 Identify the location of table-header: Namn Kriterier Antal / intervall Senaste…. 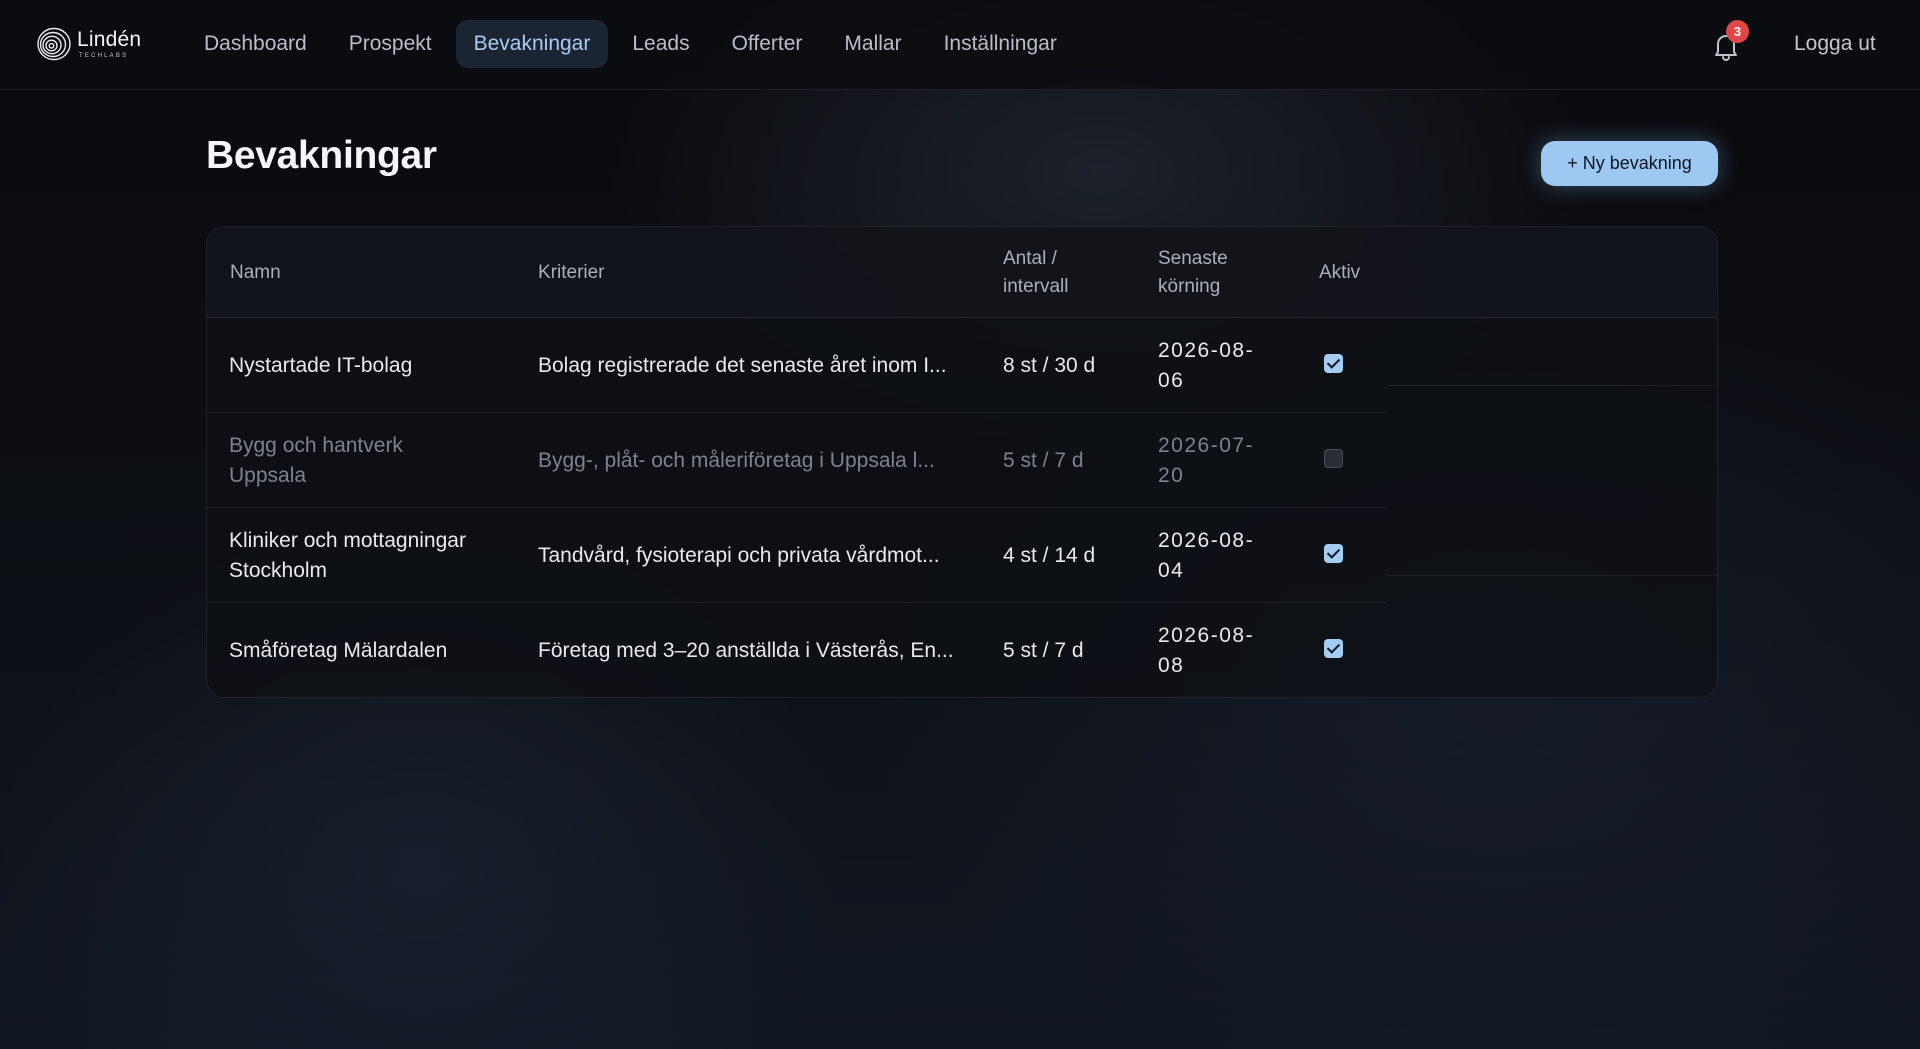
(962, 272).